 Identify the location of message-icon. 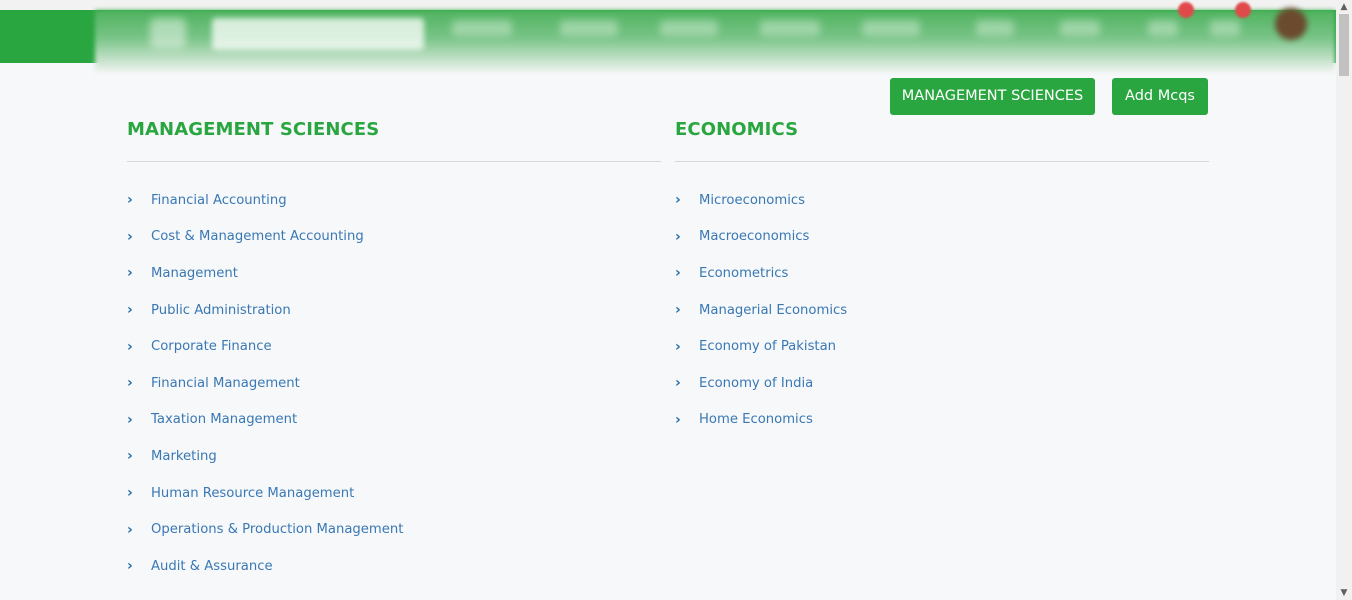
(1225, 28).